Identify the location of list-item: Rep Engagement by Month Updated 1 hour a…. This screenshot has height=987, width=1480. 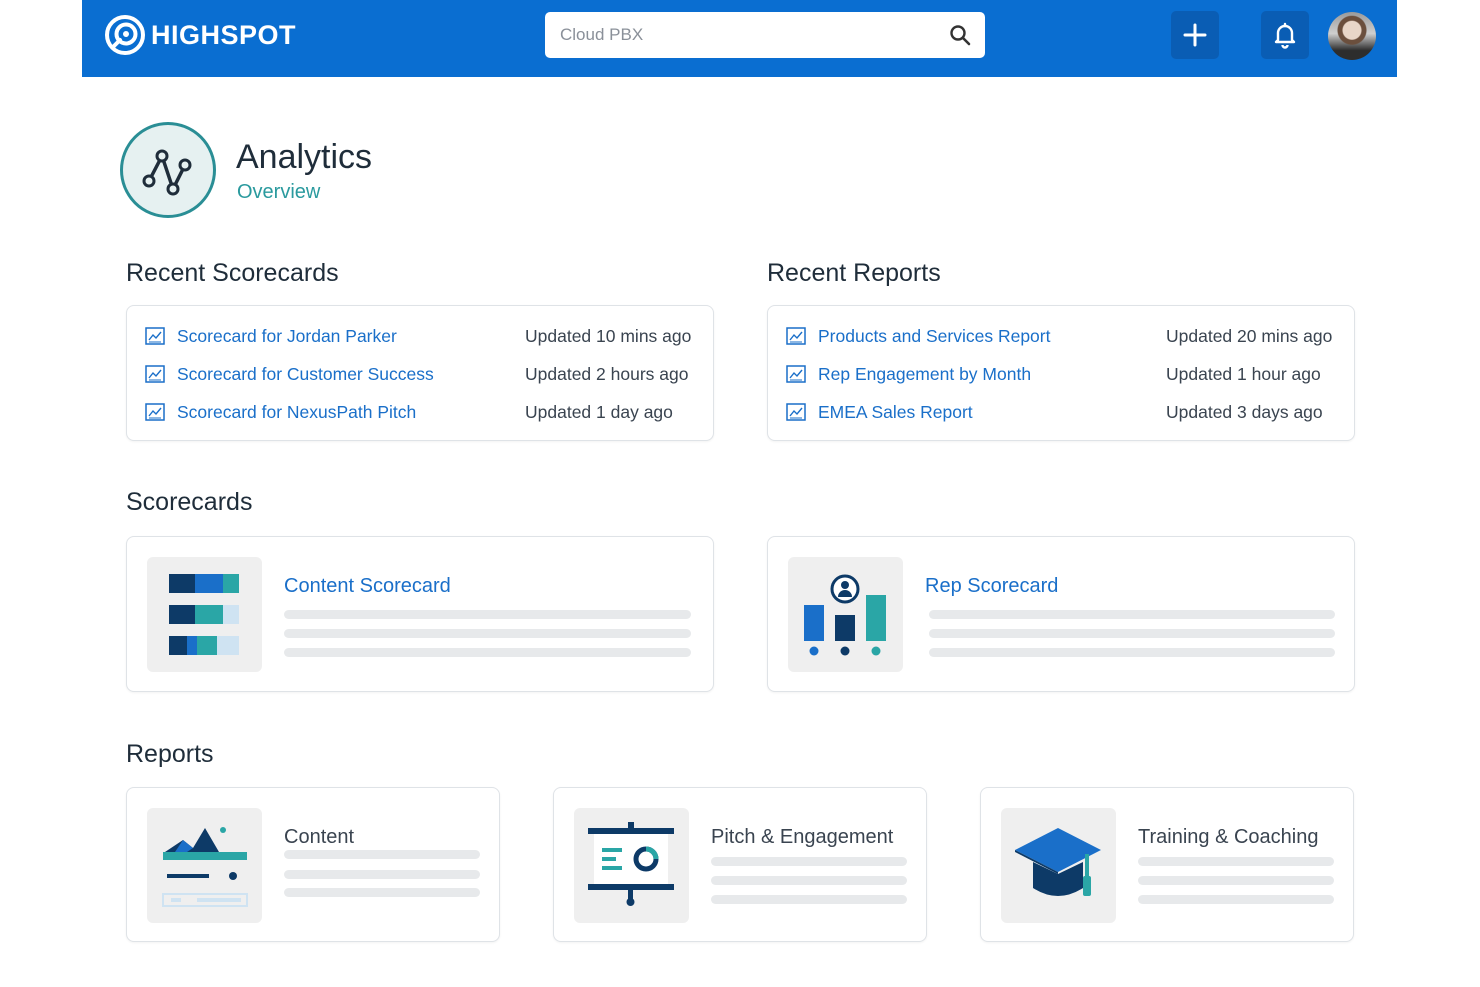
(1061, 374).